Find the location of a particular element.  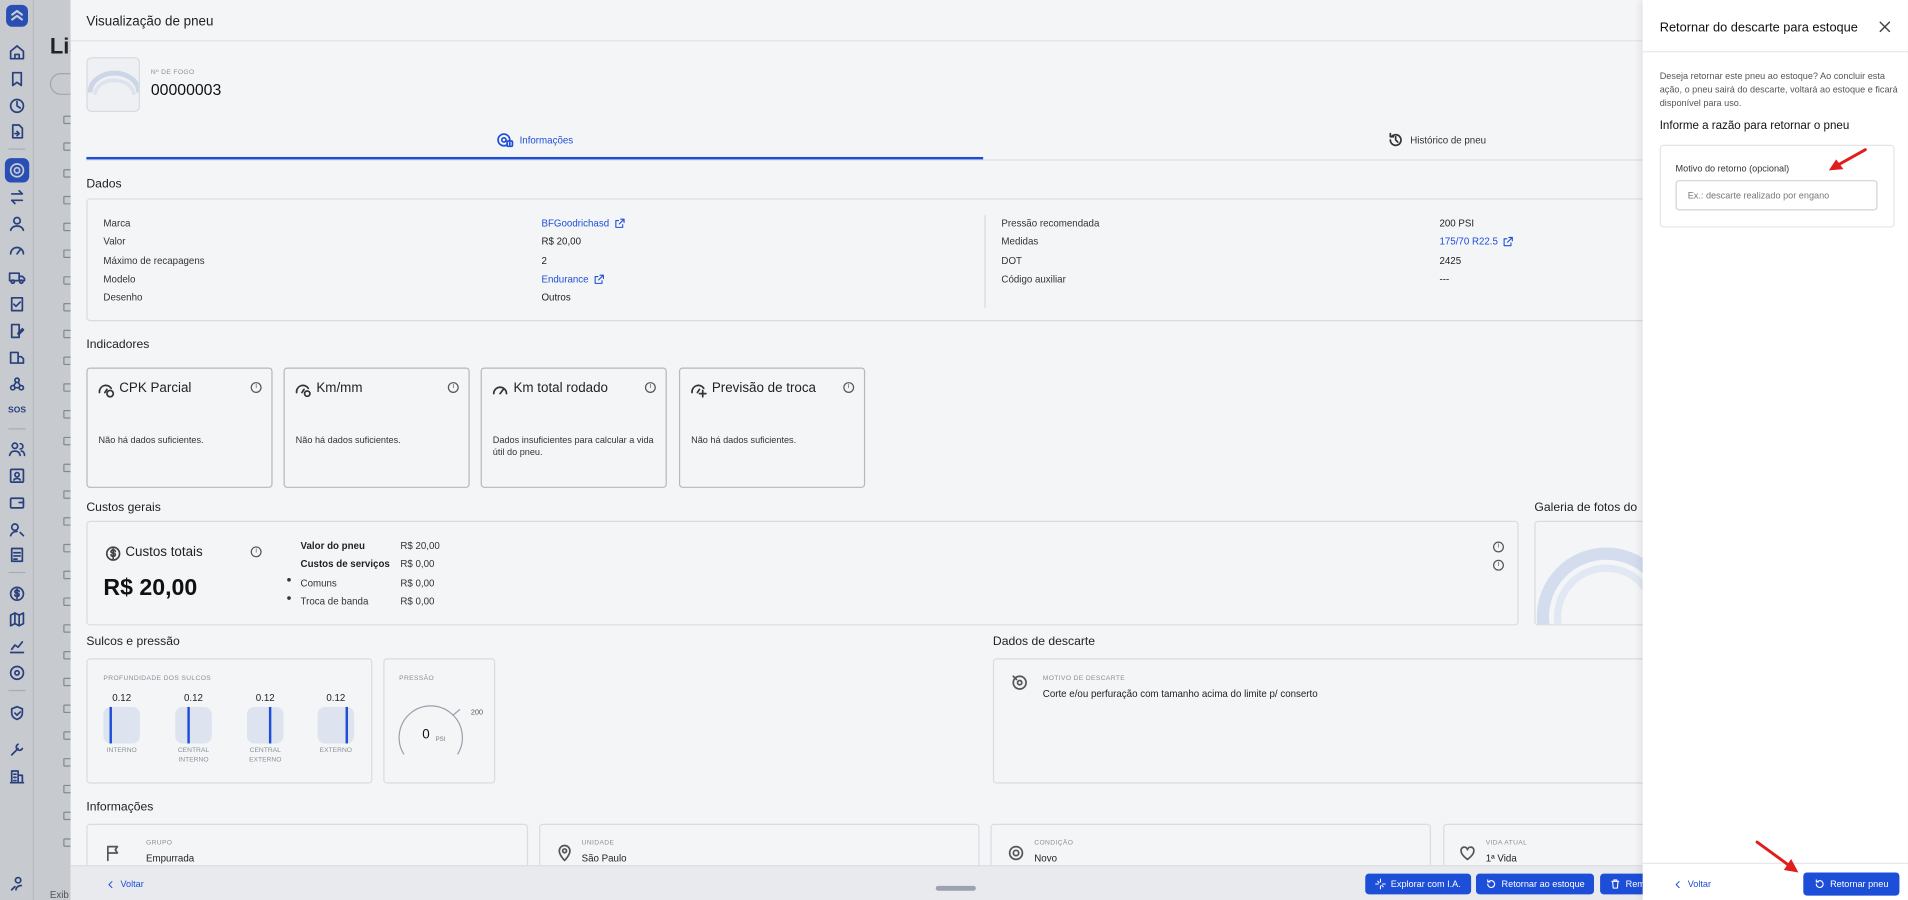

tab-informacoes: Informações is located at coordinates (534, 139).